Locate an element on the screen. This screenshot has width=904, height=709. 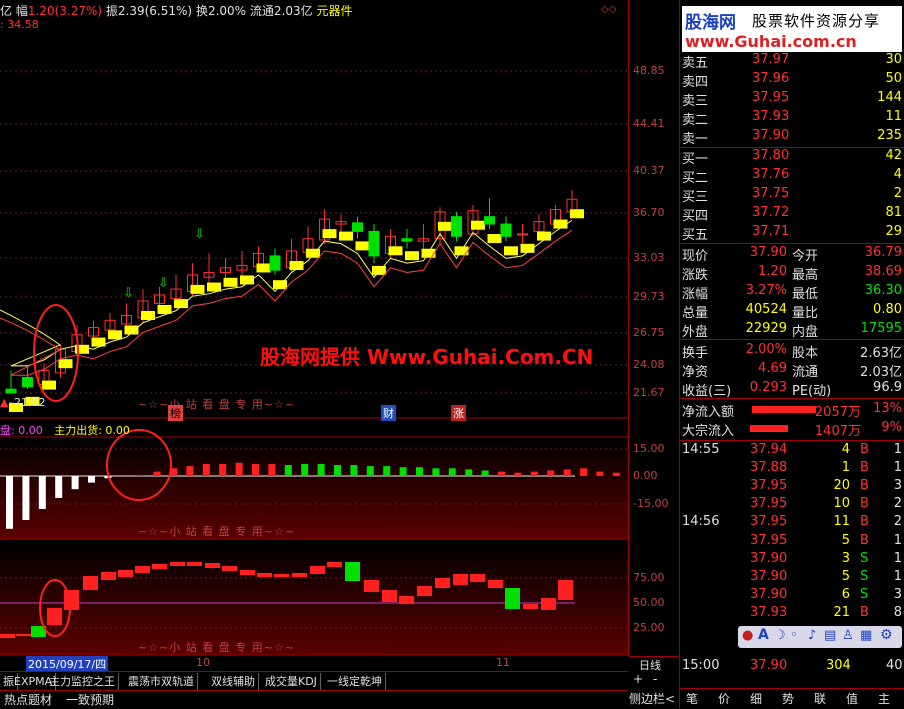
indicator-tab: 主力监控之王 is located at coordinates (82, 681).